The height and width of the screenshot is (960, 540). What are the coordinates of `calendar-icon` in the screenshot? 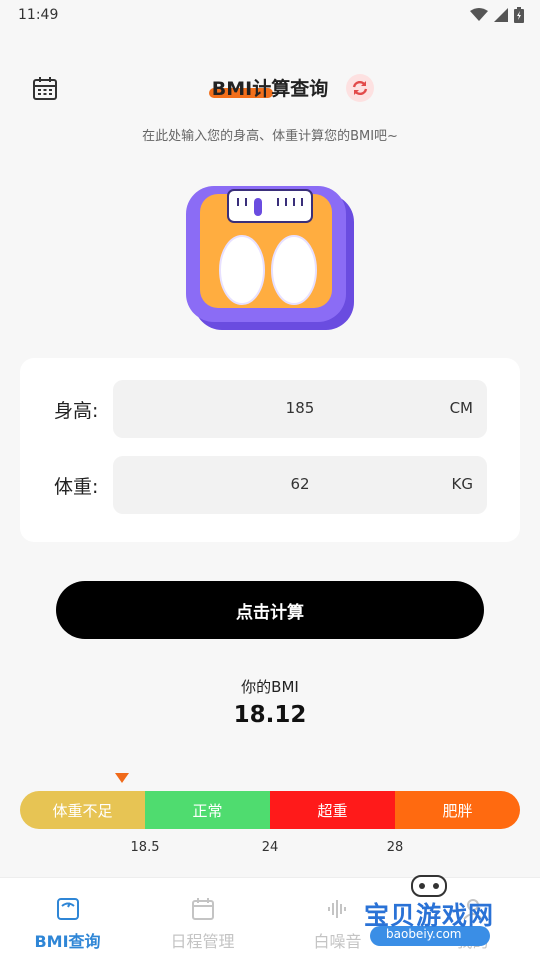 It's located at (203, 909).